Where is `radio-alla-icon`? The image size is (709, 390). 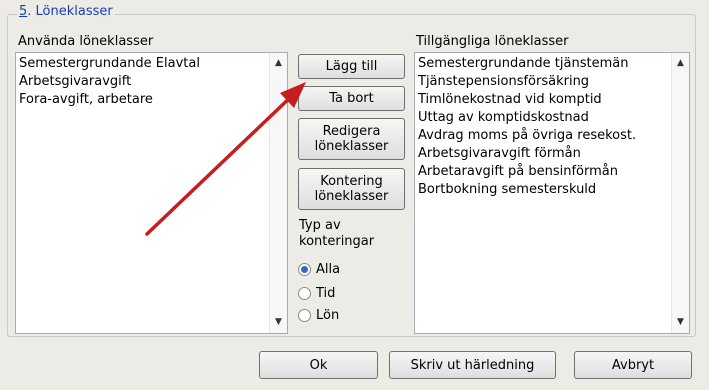
radio-alla-icon is located at coordinates (304, 269).